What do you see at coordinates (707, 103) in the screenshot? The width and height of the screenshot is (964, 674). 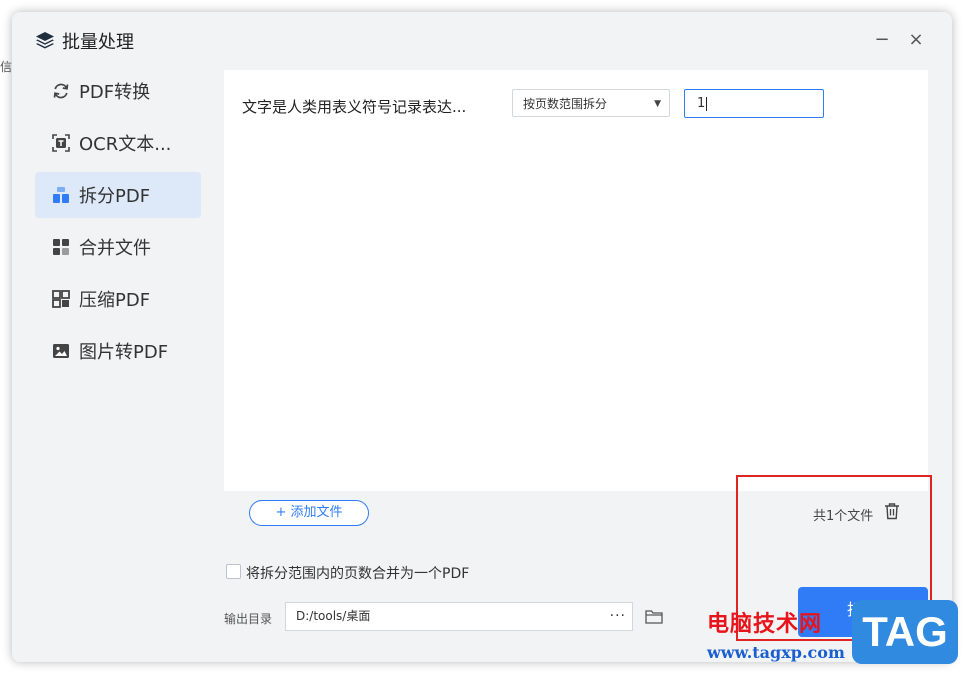 I see `text-cursor` at bounding box center [707, 103].